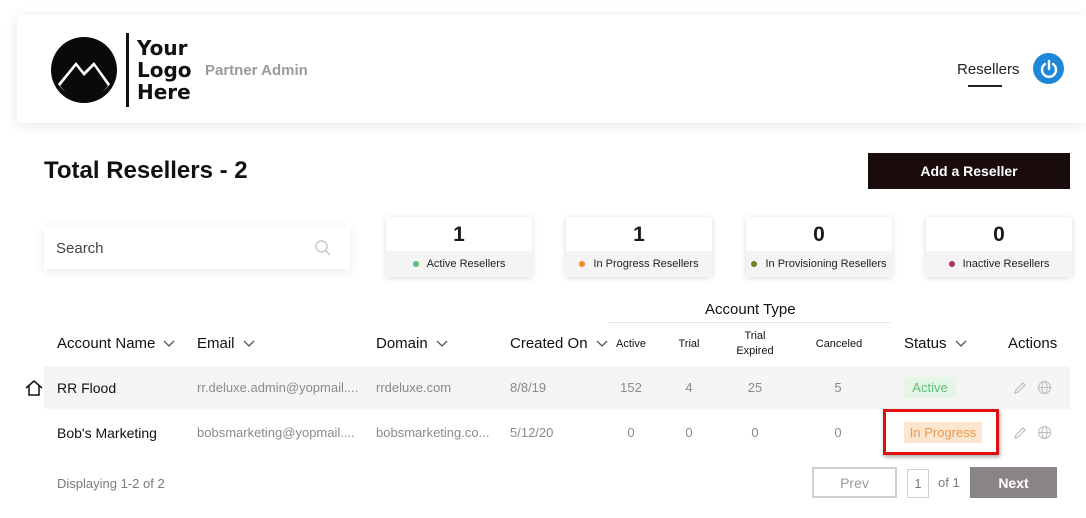  What do you see at coordinates (749, 322) in the screenshot?
I see `group-header-divider` at bounding box center [749, 322].